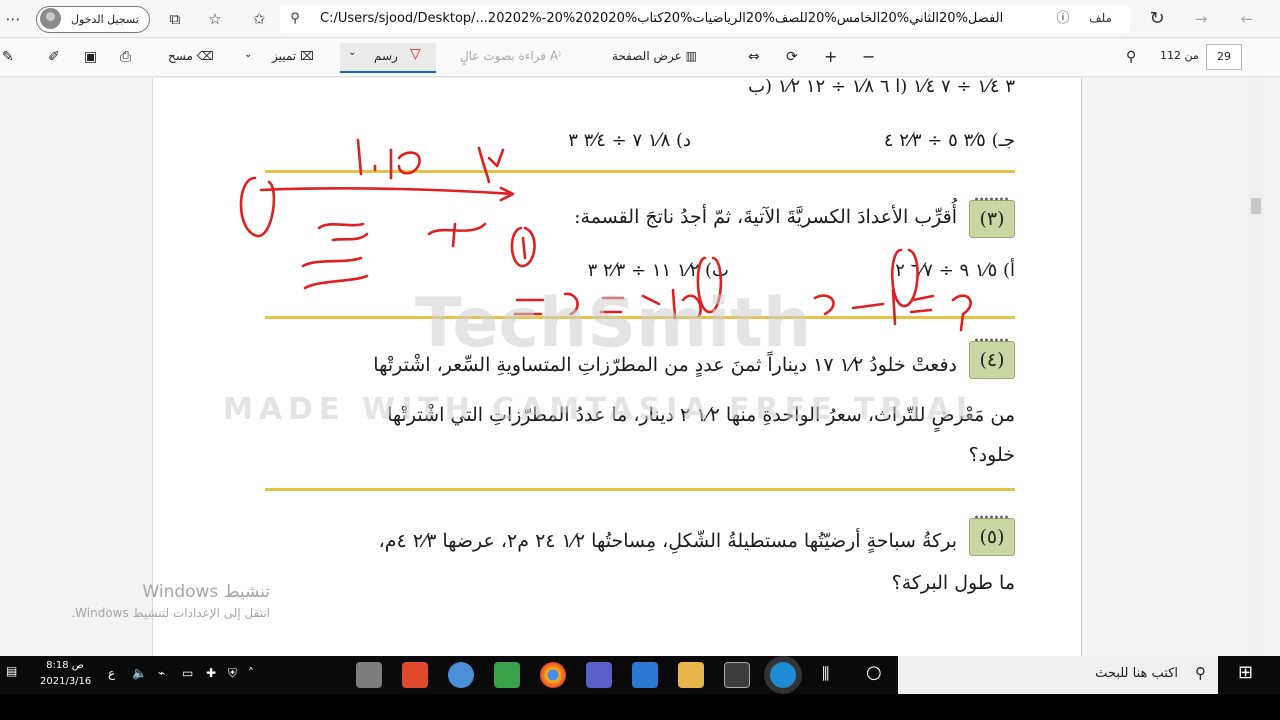  What do you see at coordinates (792, 57) in the screenshot?
I see `rotate-icon: ⟳` at bounding box center [792, 57].